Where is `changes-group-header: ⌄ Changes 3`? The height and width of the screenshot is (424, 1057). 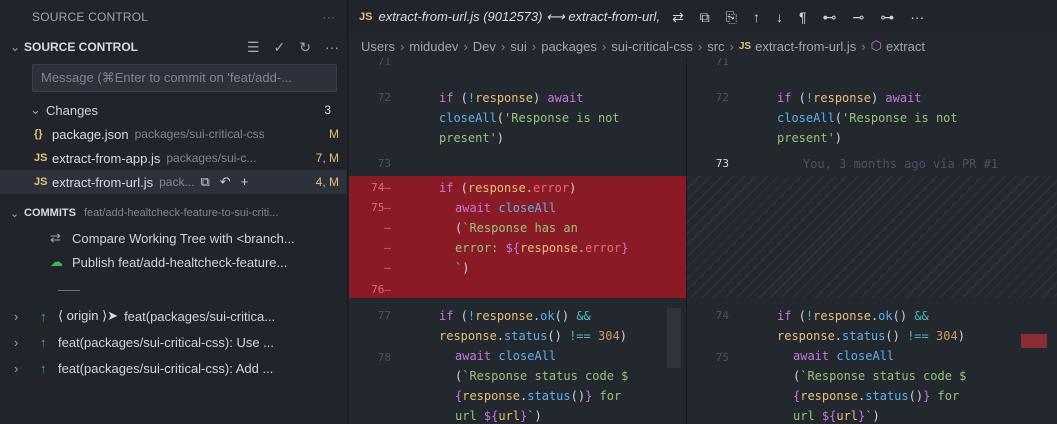 changes-group-header: ⌄ Changes 3 is located at coordinates (173, 110).